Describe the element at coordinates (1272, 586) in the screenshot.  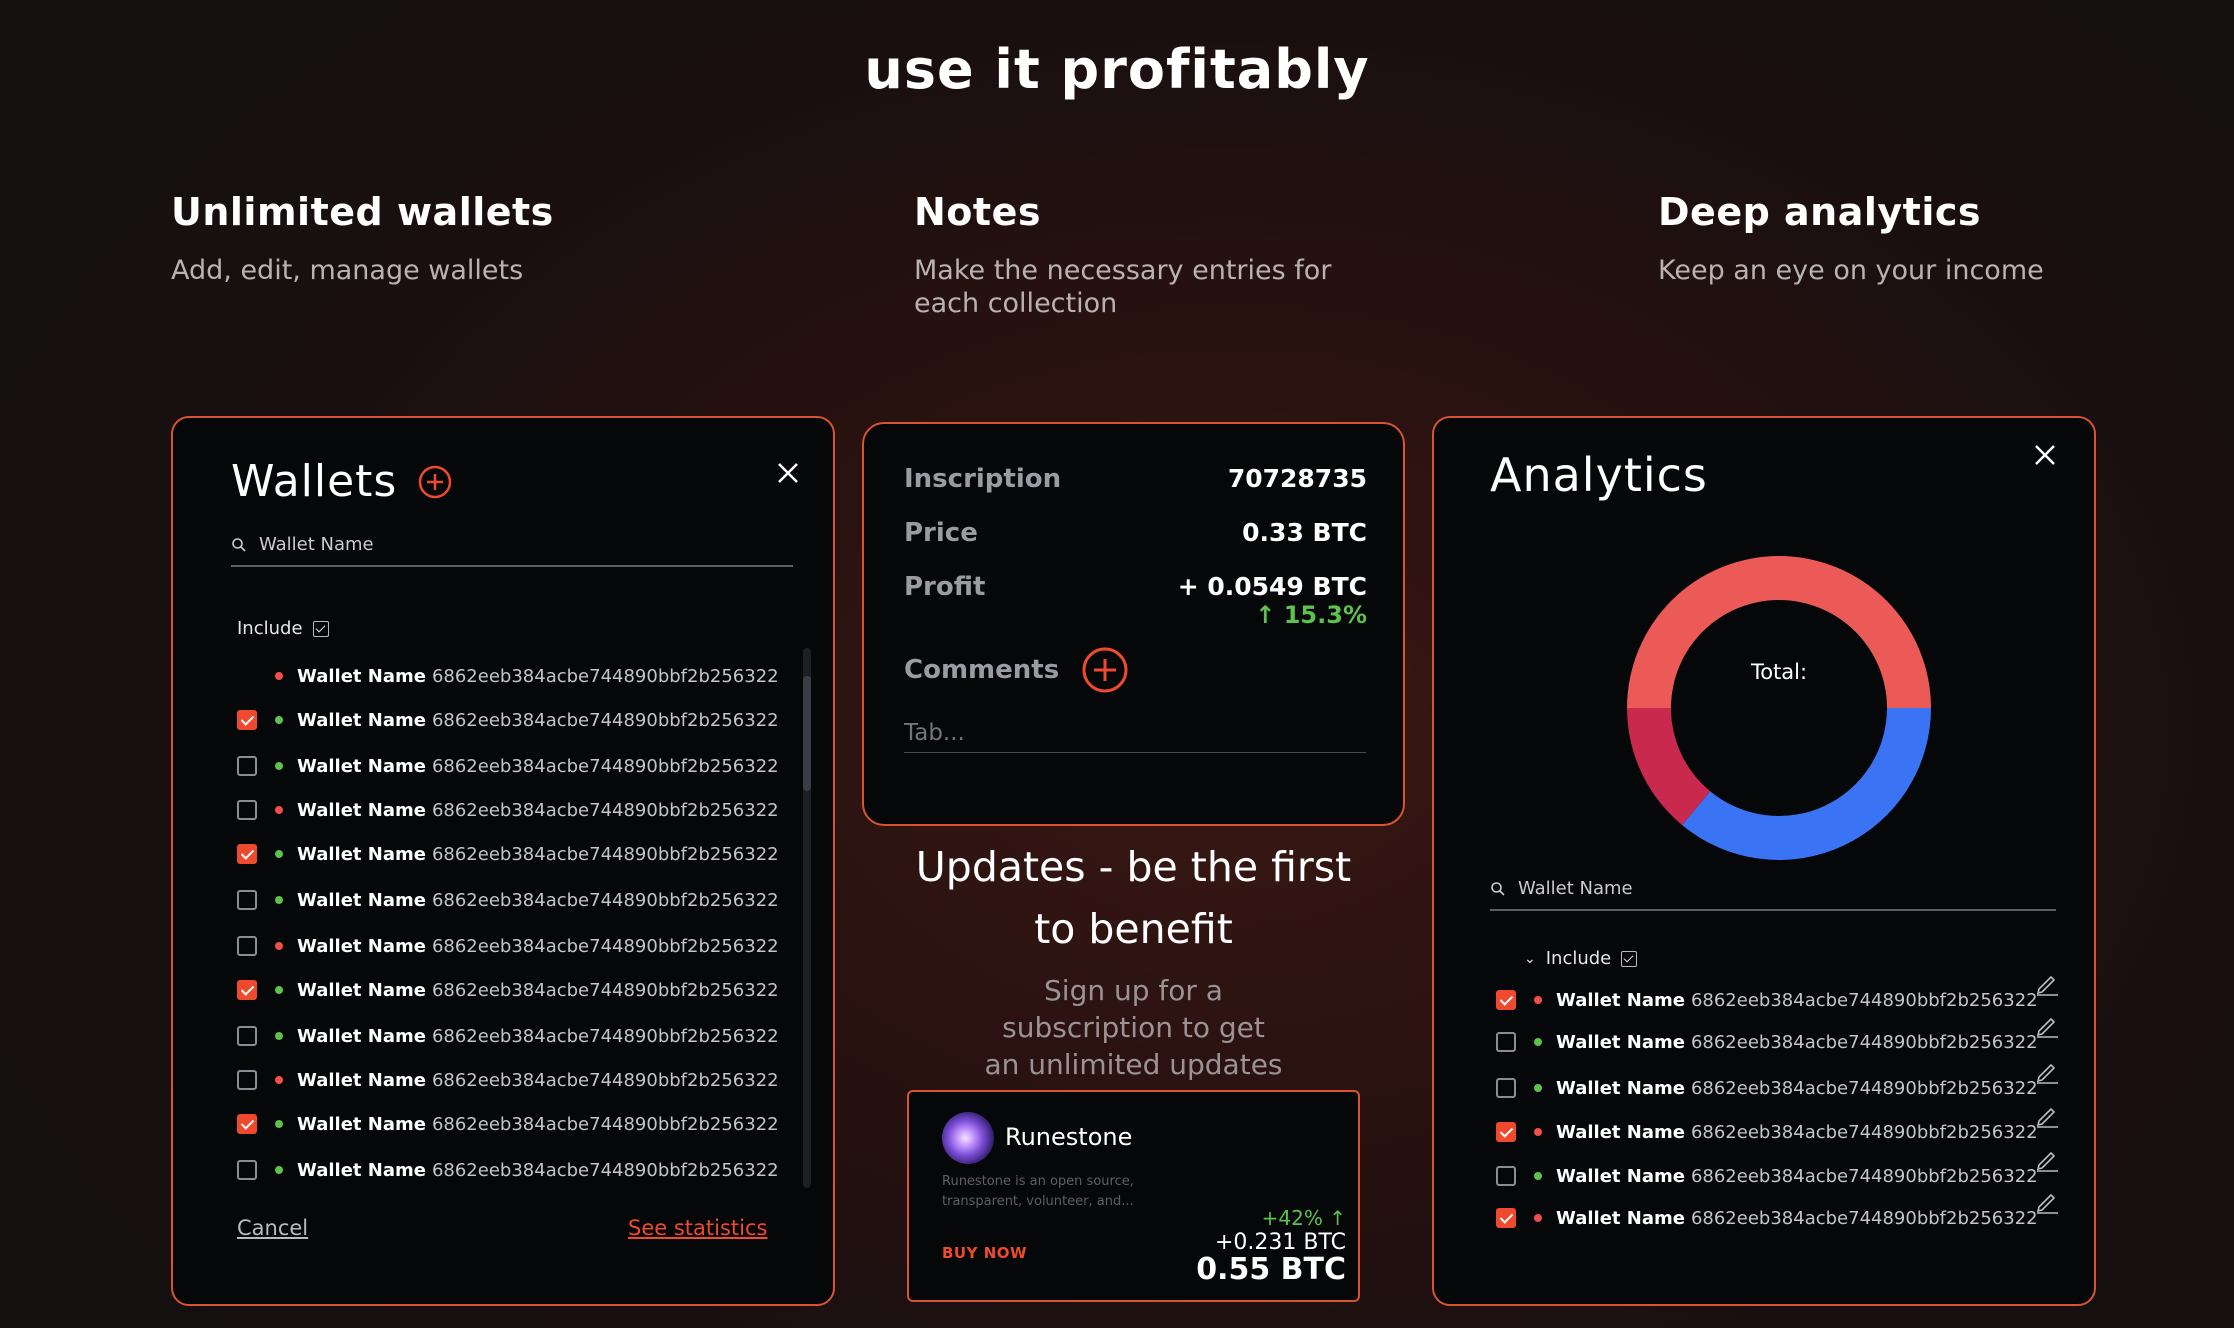
I see `profit-value: + 0.0549 BTC` at that location.